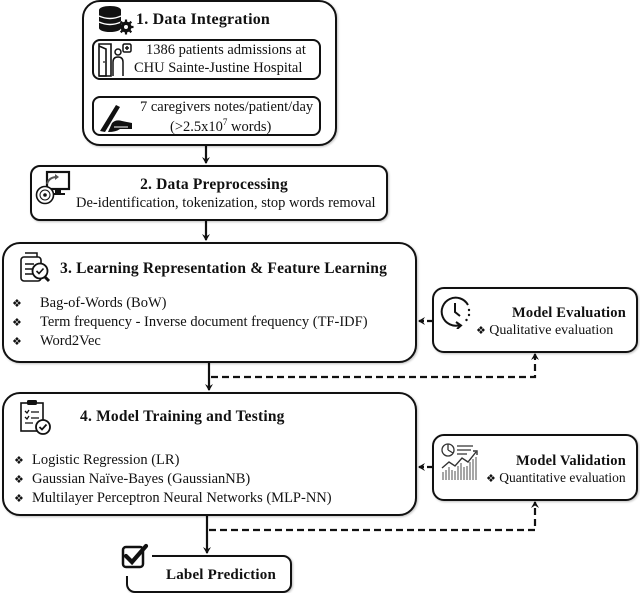  Describe the element at coordinates (203, 19) in the screenshot. I see `step1-title: 1. Data Integration` at that location.